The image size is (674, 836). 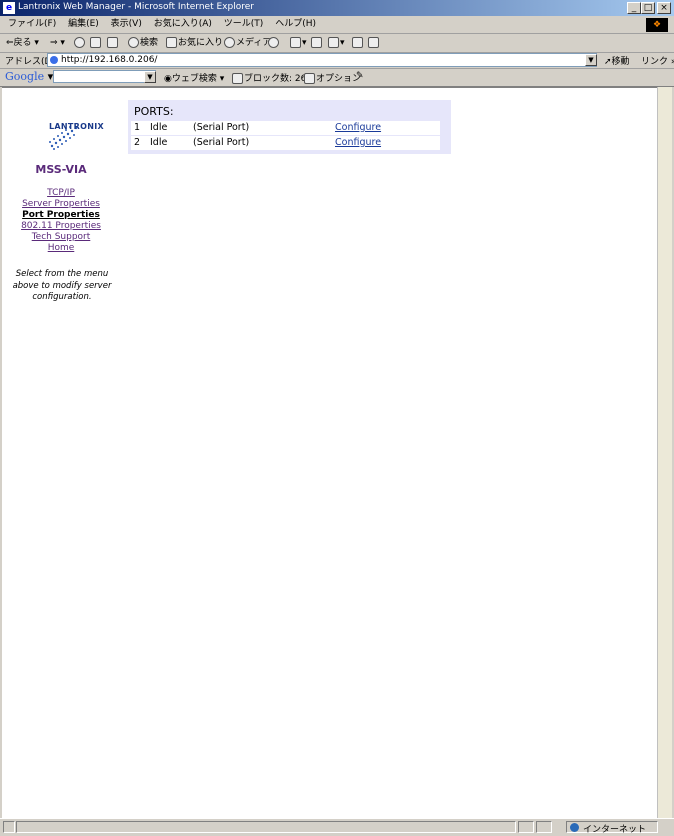 I want to click on edit-icon, so click(x=333, y=42).